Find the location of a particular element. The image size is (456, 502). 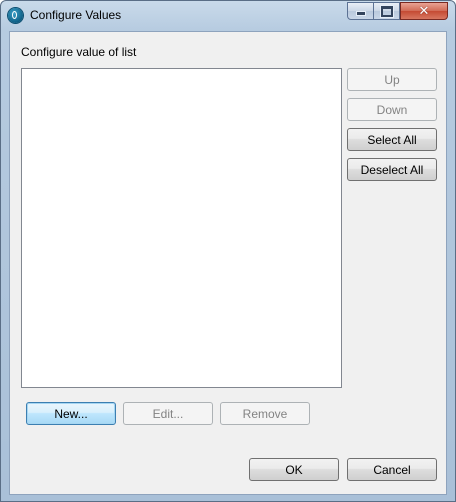

minimize-button is located at coordinates (360, 11).